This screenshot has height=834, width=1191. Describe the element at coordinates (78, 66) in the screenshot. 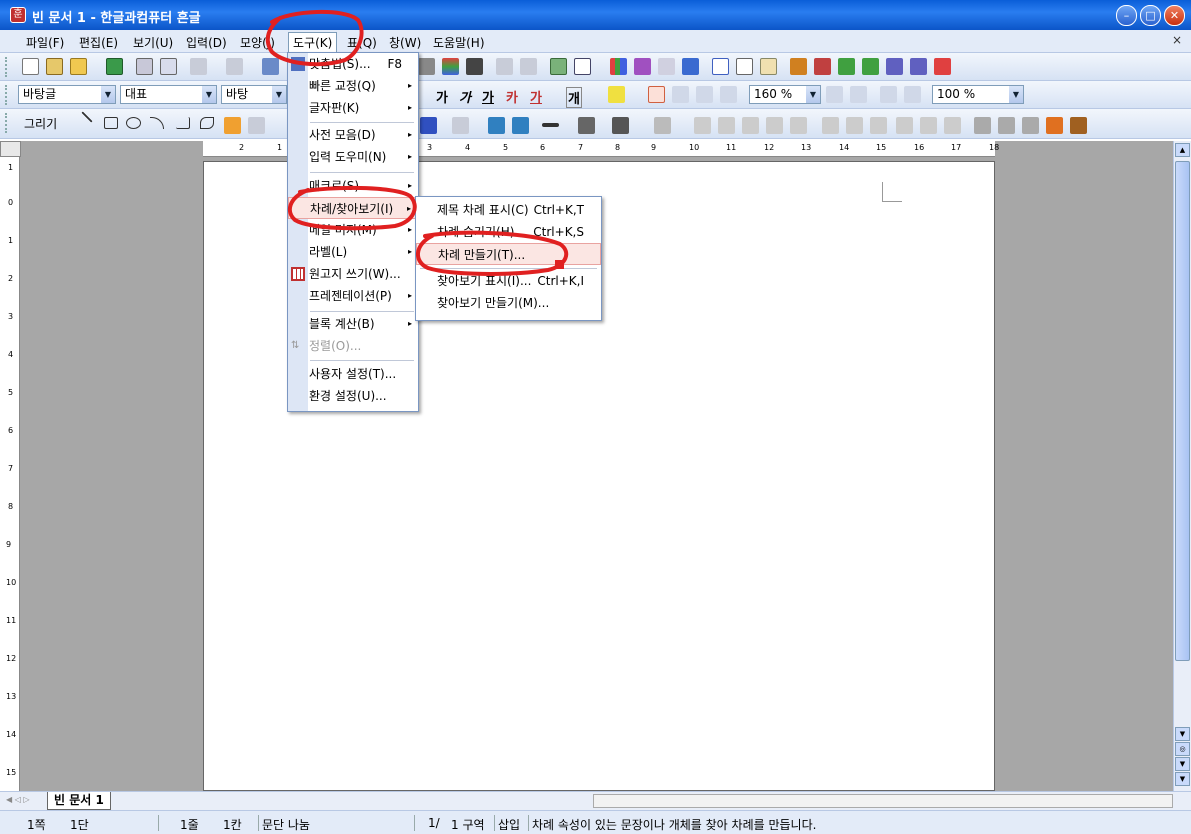

I see `open-folder-icon` at that location.